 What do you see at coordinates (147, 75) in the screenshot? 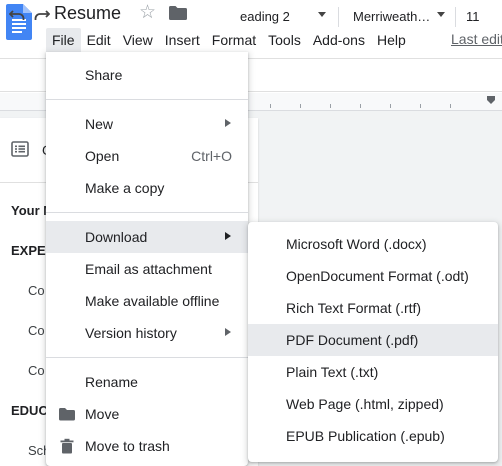
I see `menu-item-share: Share` at bounding box center [147, 75].